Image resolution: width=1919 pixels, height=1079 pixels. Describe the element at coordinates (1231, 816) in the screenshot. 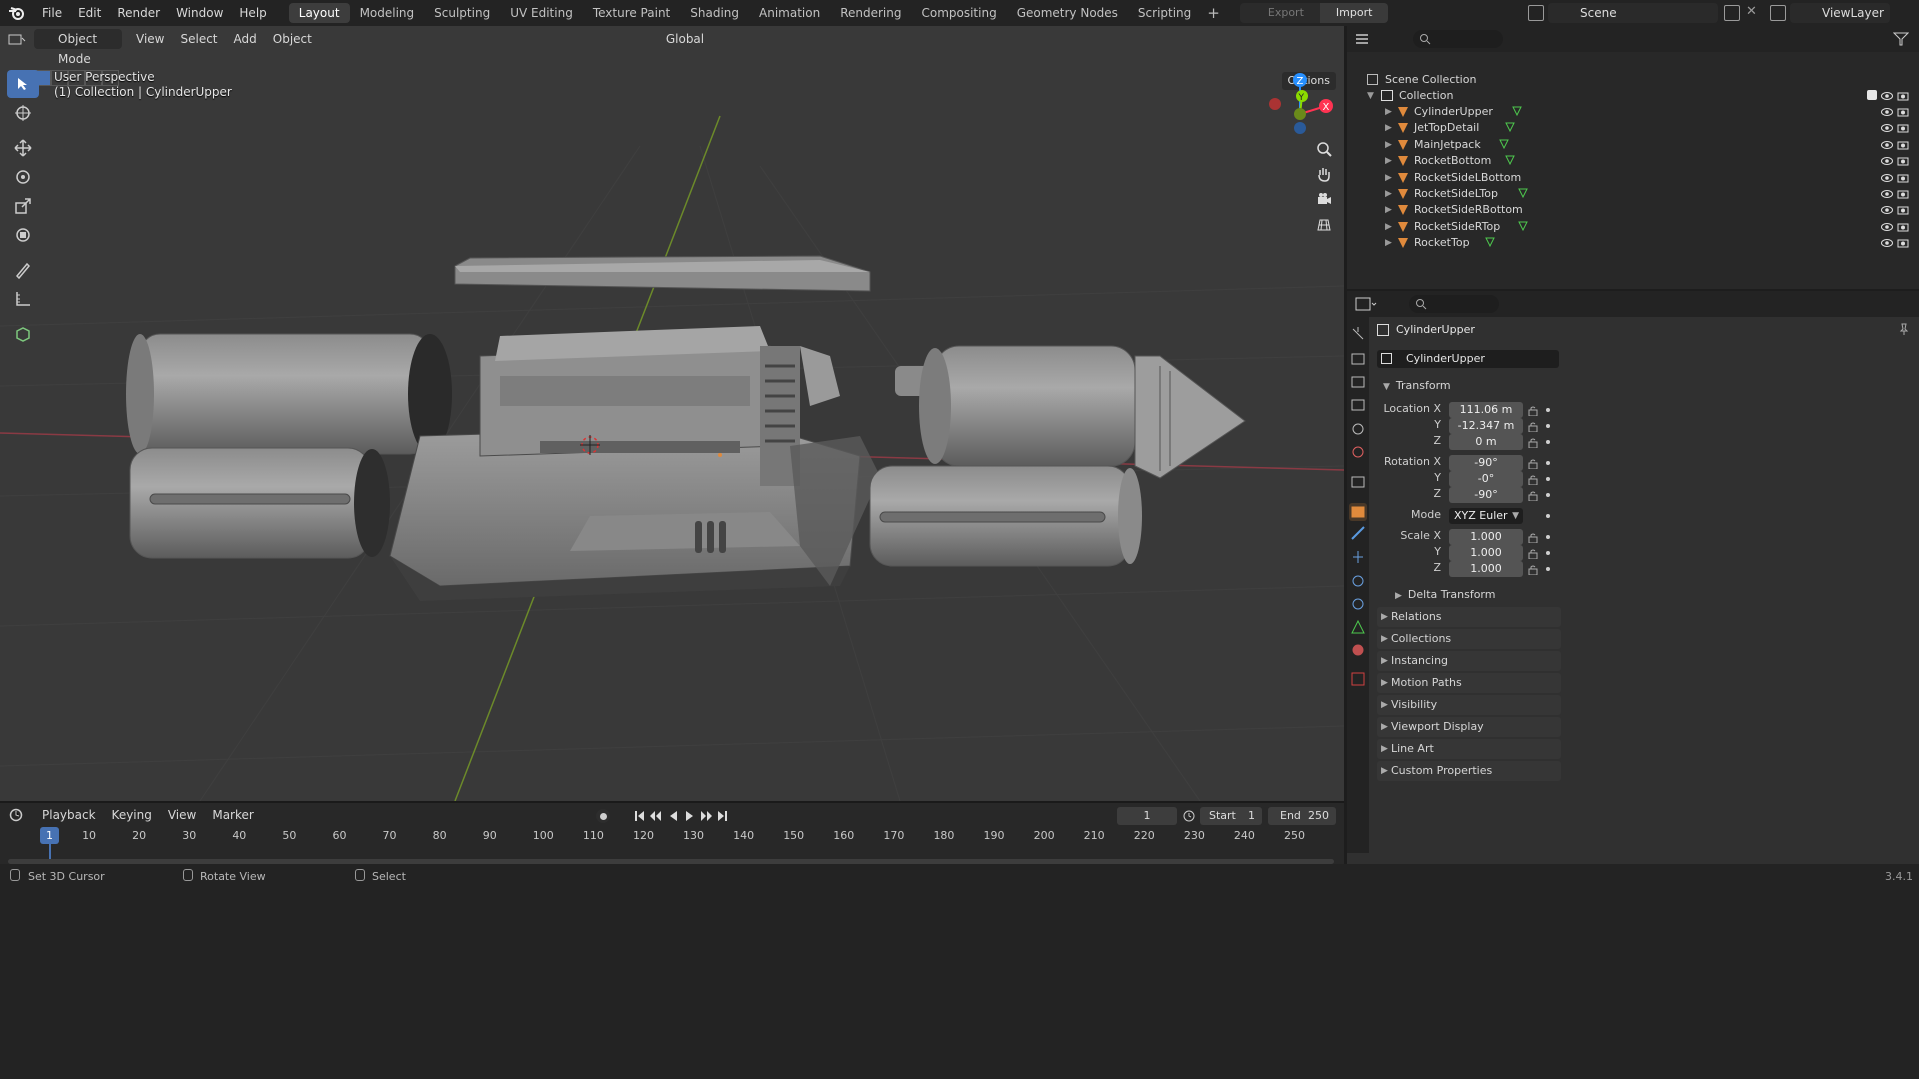

I see `start-frame-field: Start 1` at that location.